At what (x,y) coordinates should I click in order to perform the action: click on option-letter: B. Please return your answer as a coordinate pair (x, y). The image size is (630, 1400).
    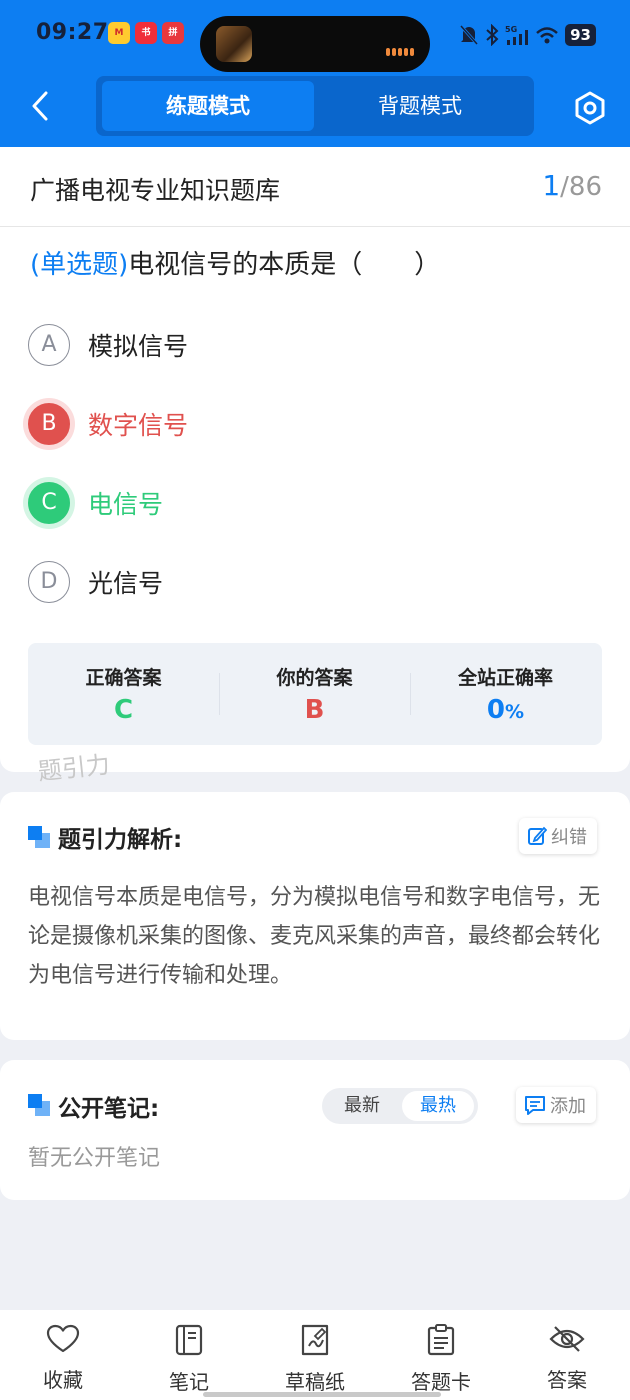
    Looking at the image, I should click on (49, 424).